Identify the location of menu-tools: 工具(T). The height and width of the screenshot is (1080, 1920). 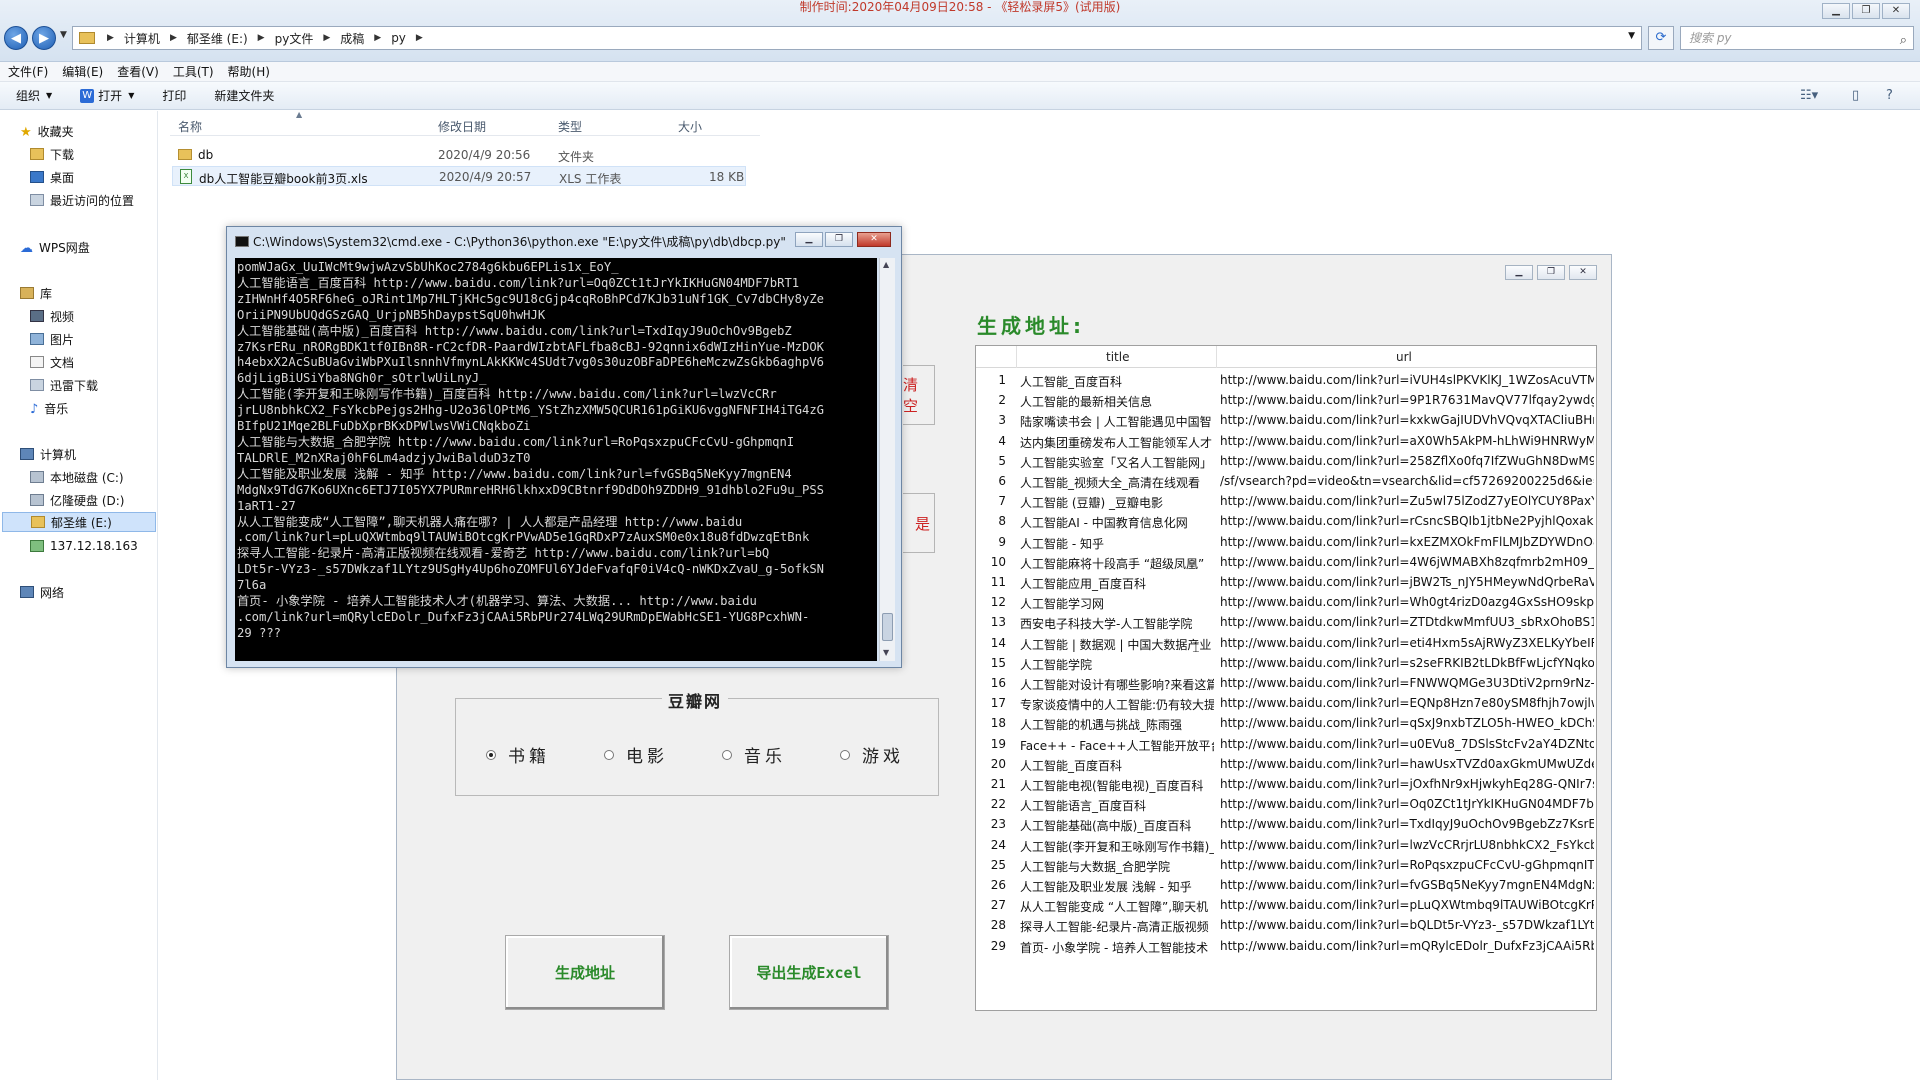
(193, 71).